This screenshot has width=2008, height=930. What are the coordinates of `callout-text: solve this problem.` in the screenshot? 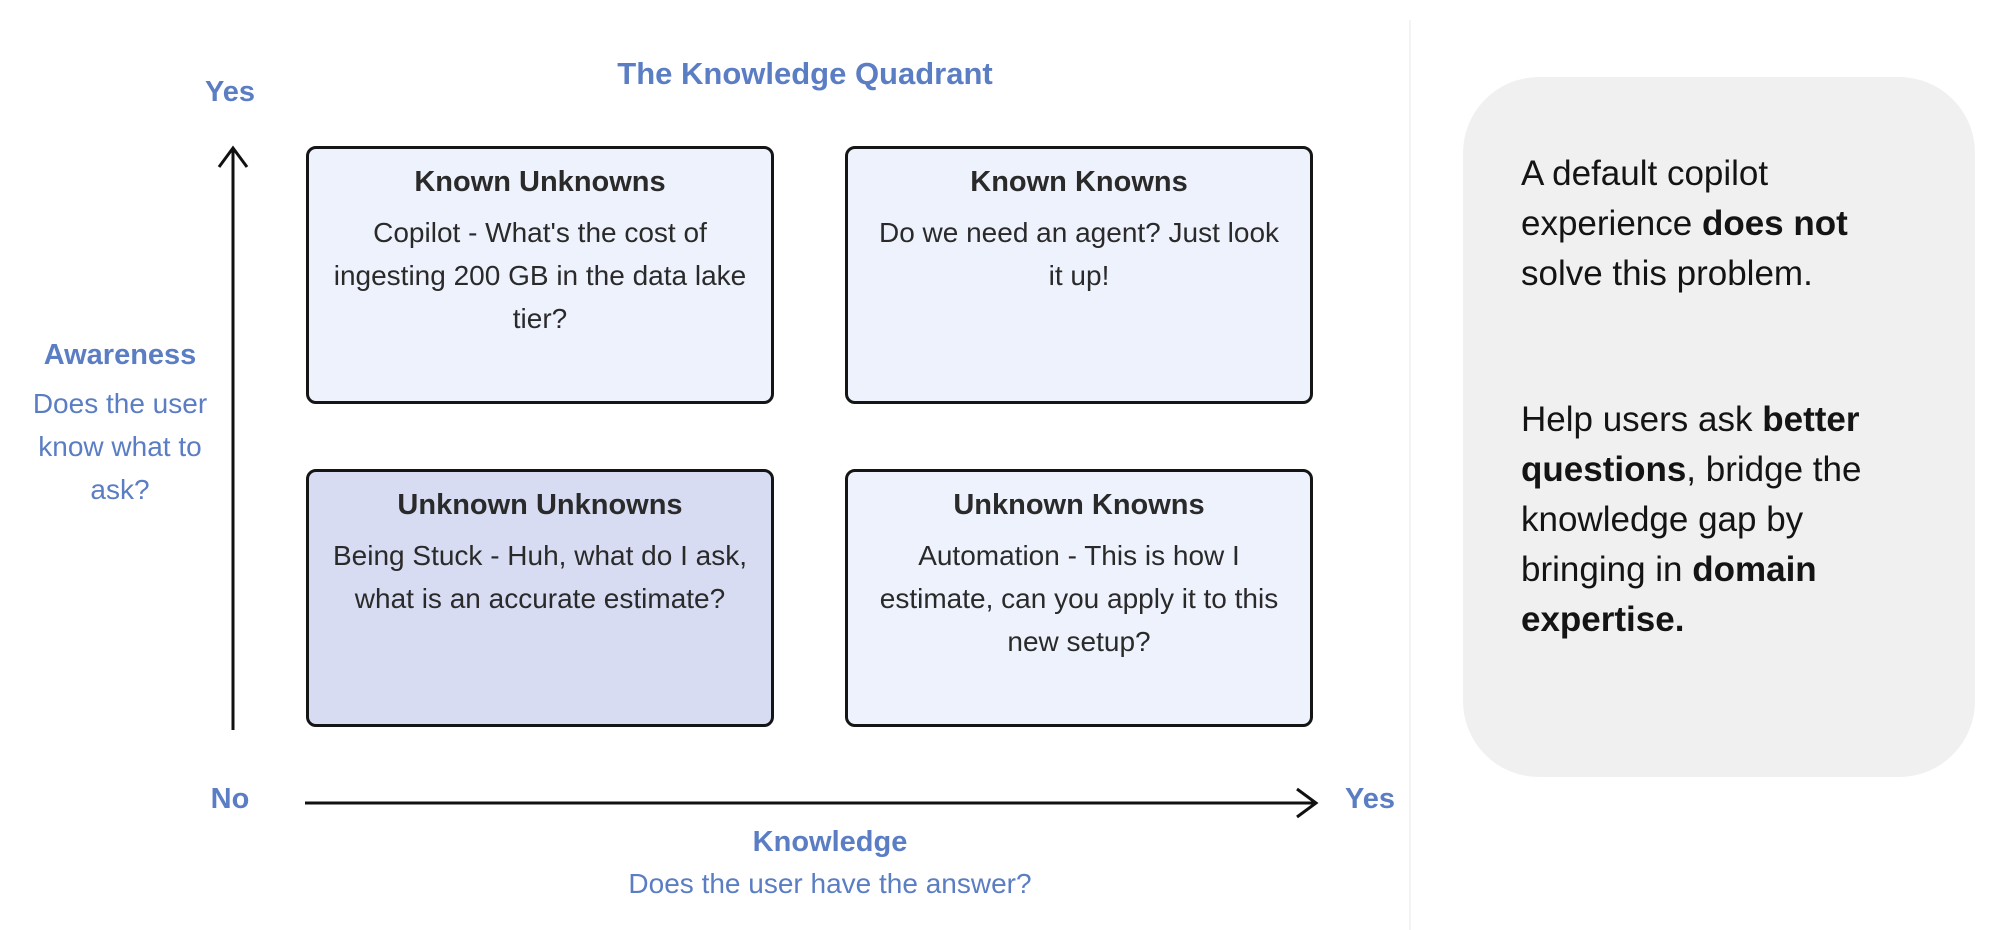 It's located at (1667, 273).